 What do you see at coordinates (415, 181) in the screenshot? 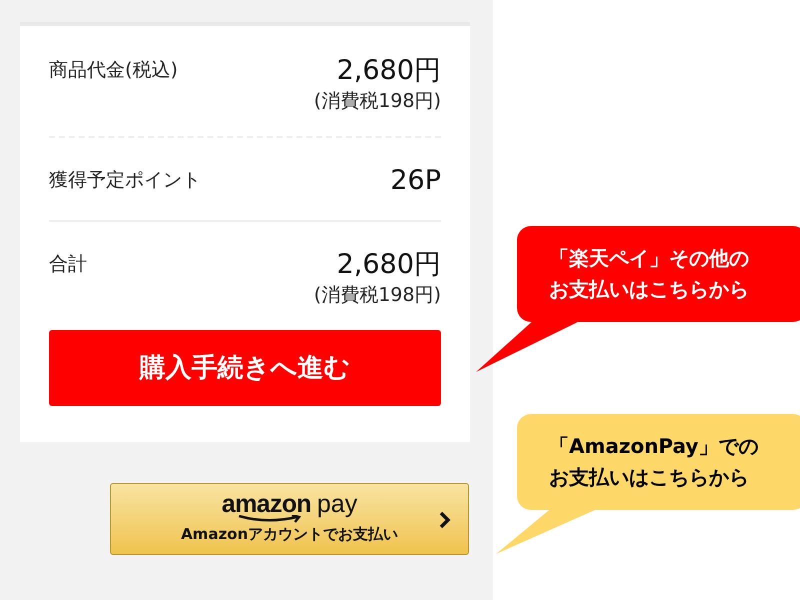
I see `row-value: 26P` at bounding box center [415, 181].